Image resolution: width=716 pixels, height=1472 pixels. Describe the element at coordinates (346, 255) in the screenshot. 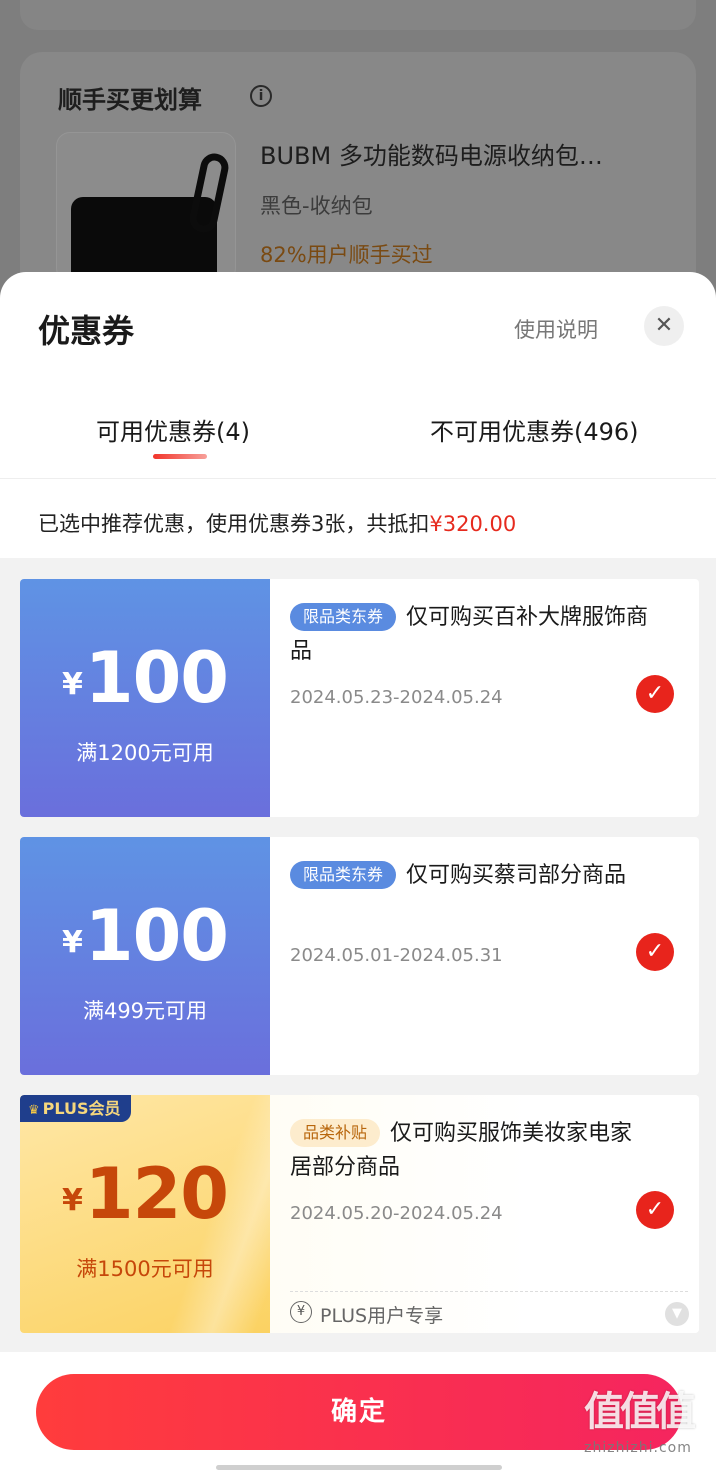

I see `background-product-hint: 82%用户顺手买过` at that location.